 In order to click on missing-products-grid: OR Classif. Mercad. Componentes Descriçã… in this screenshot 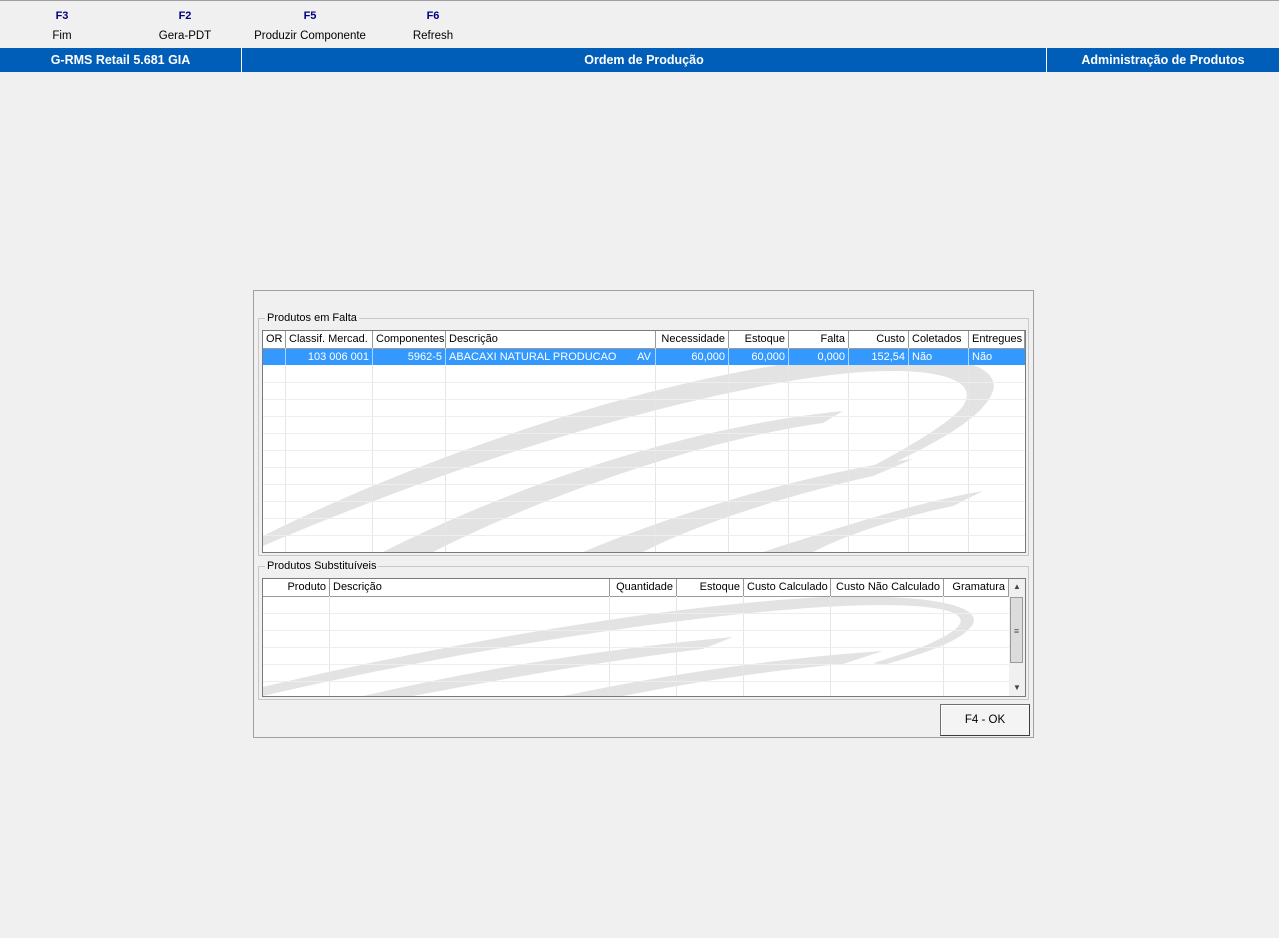, I will do `click(644, 441)`.